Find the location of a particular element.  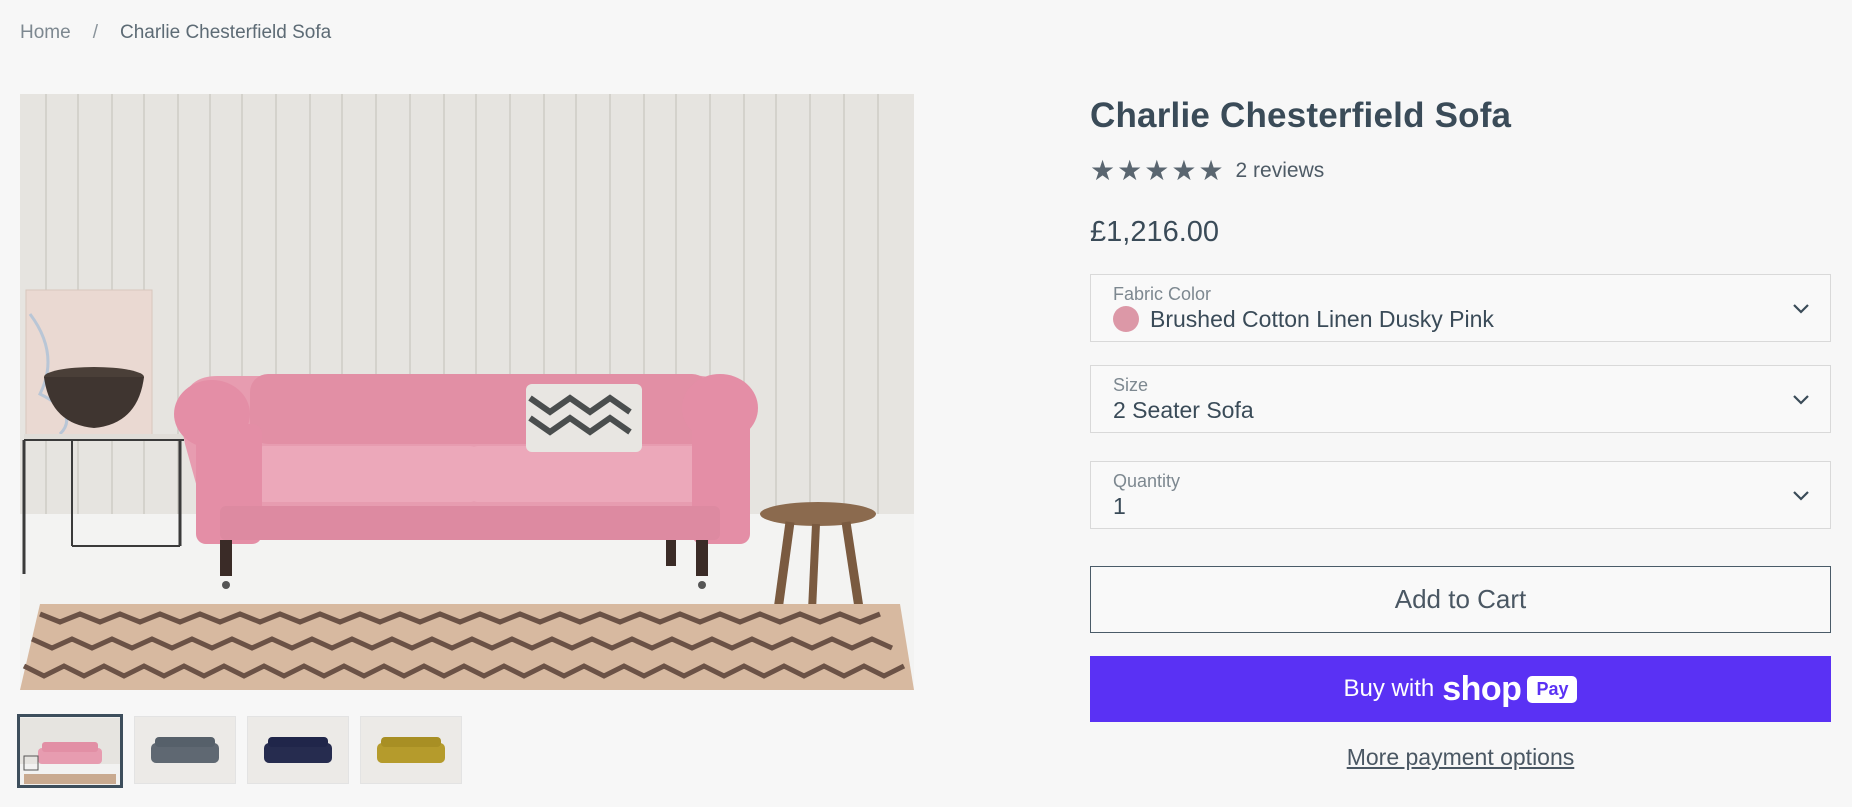

sofa-navy-thumbnail is located at coordinates (298, 750).